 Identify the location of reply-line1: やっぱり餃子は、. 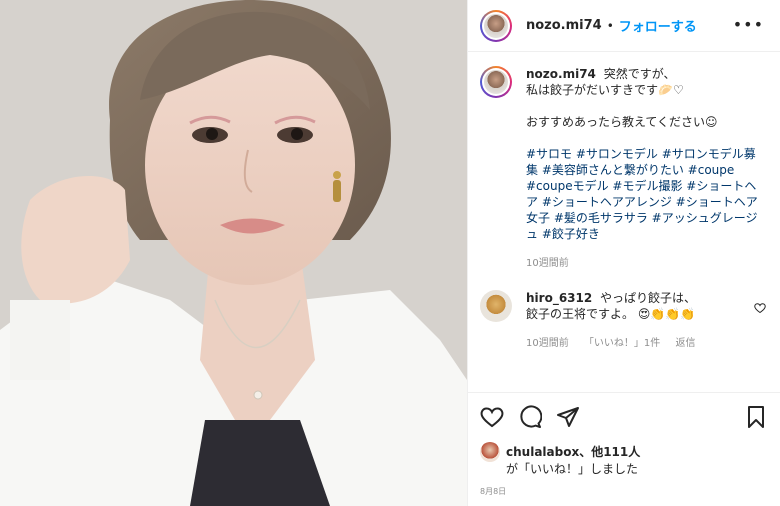
(648, 298).